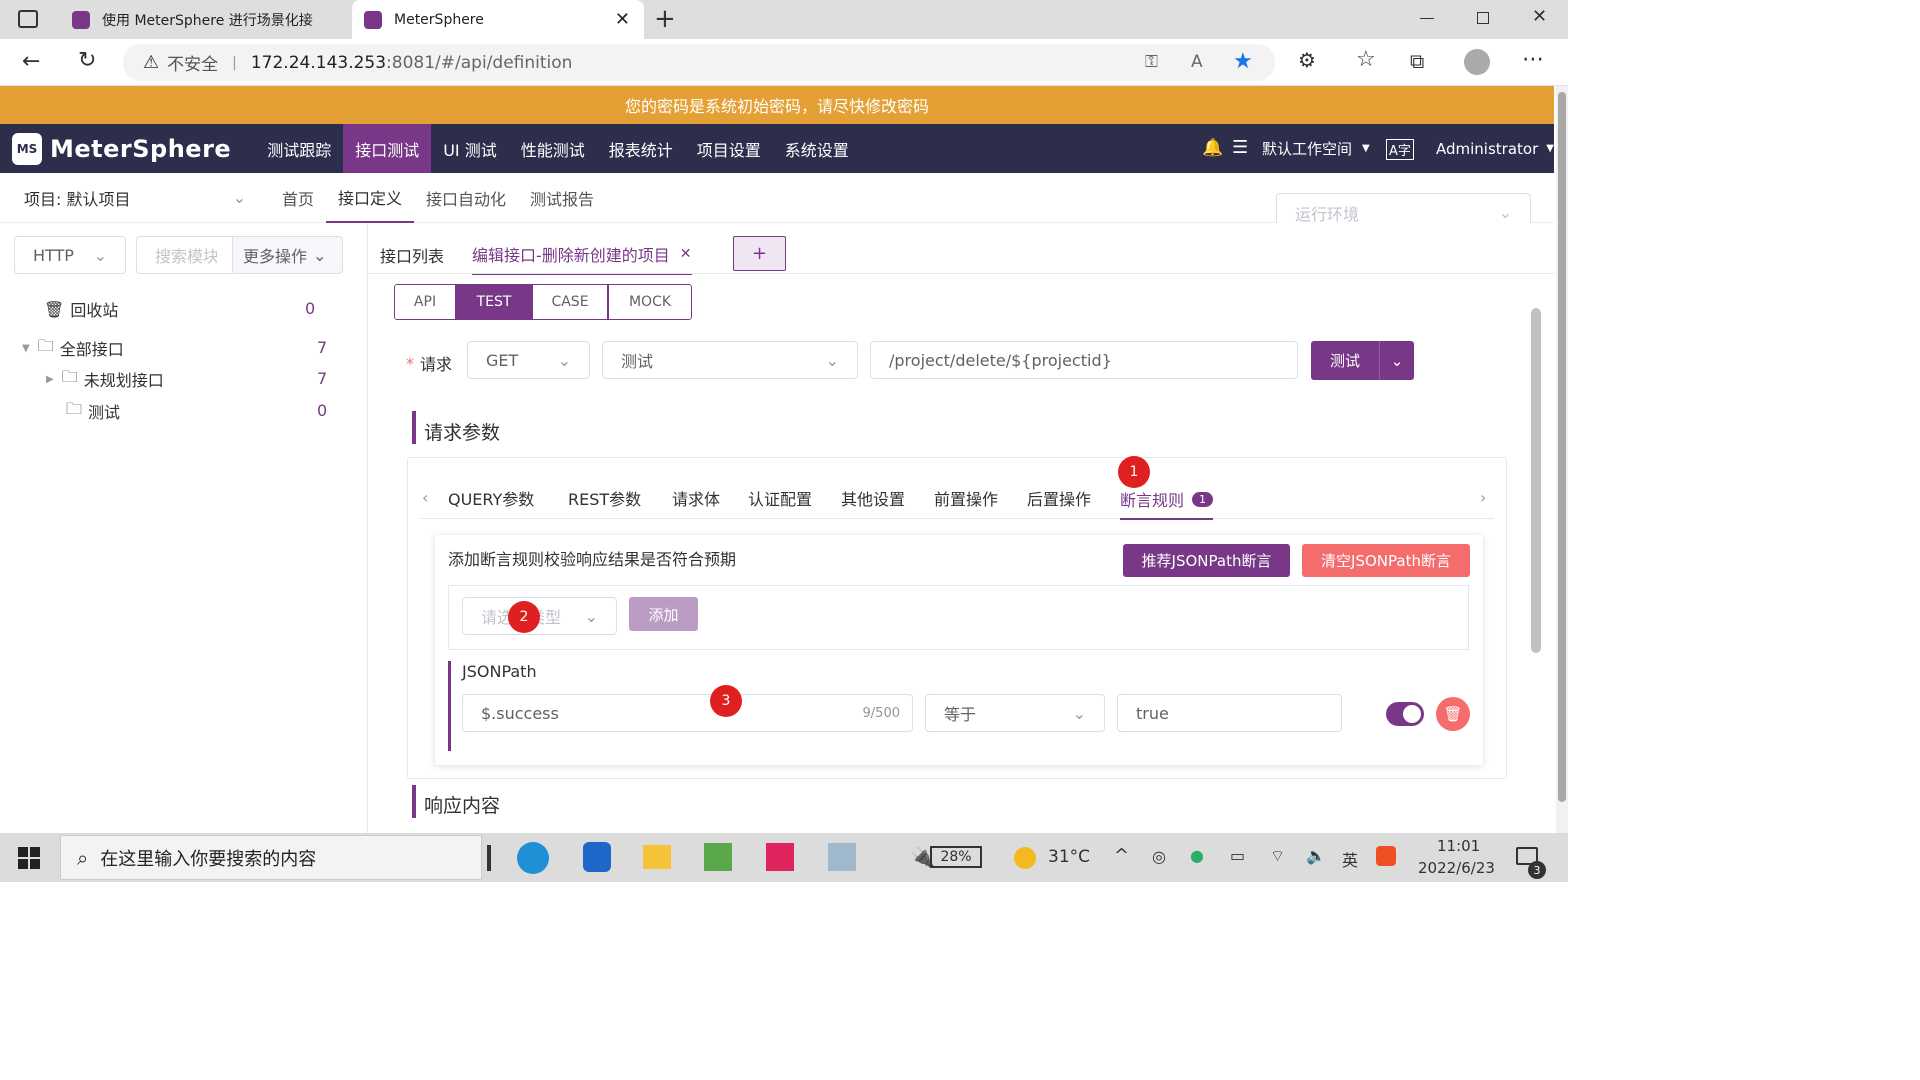  What do you see at coordinates (26, 348) in the screenshot?
I see `caret-down-icon: ▼` at bounding box center [26, 348].